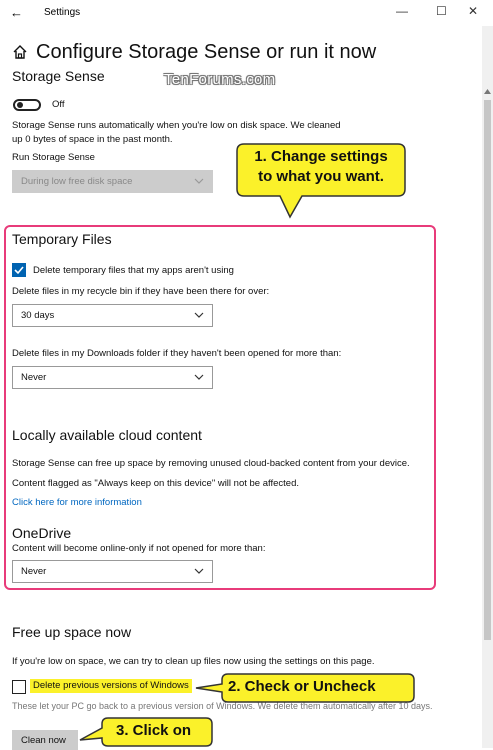 Image resolution: width=493 pixels, height=750 pixels. I want to click on clean-now-label: Clean now, so click(43, 740).